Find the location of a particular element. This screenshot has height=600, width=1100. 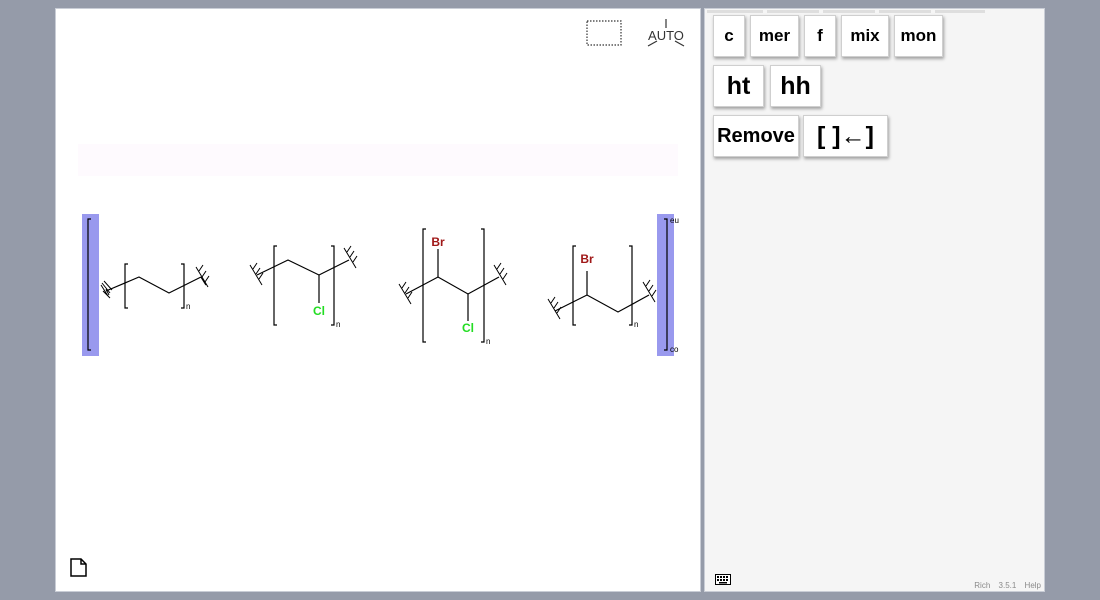

mer-button: mer is located at coordinates (774, 36).